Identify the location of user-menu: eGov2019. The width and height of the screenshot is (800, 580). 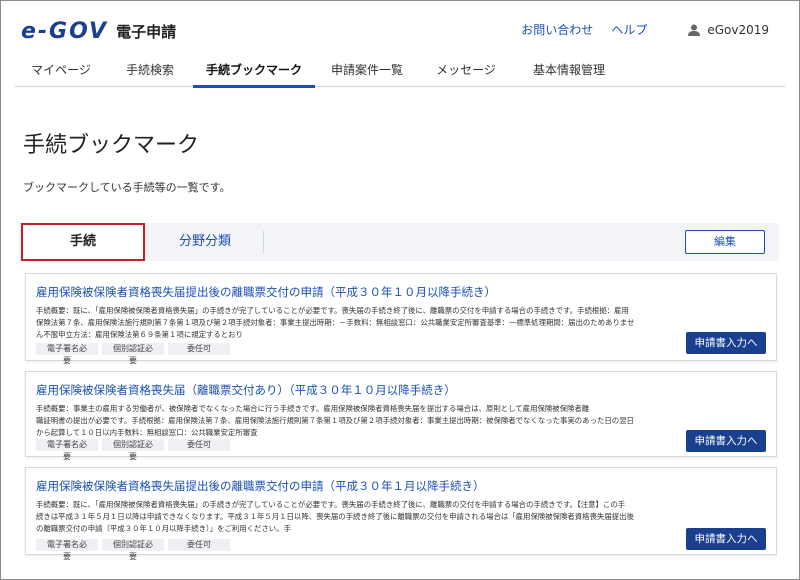
(728, 30).